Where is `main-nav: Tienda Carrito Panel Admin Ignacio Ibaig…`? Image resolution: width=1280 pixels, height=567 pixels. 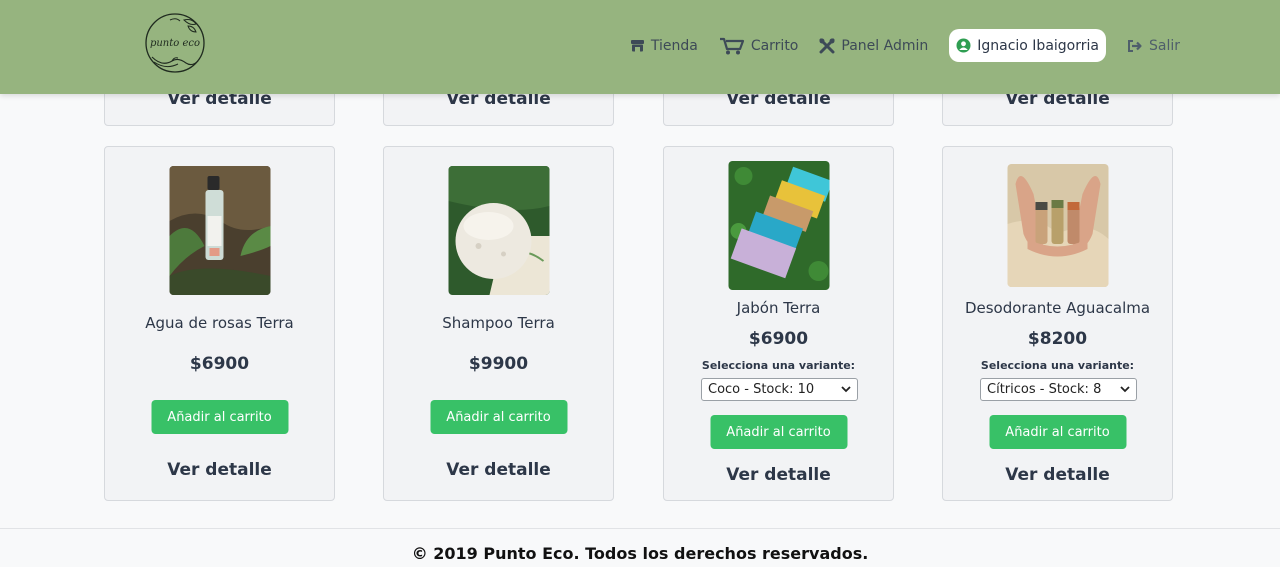
main-nav: Tienda Carrito Panel Admin Ignacio Ibaig… is located at coordinates (894, 45).